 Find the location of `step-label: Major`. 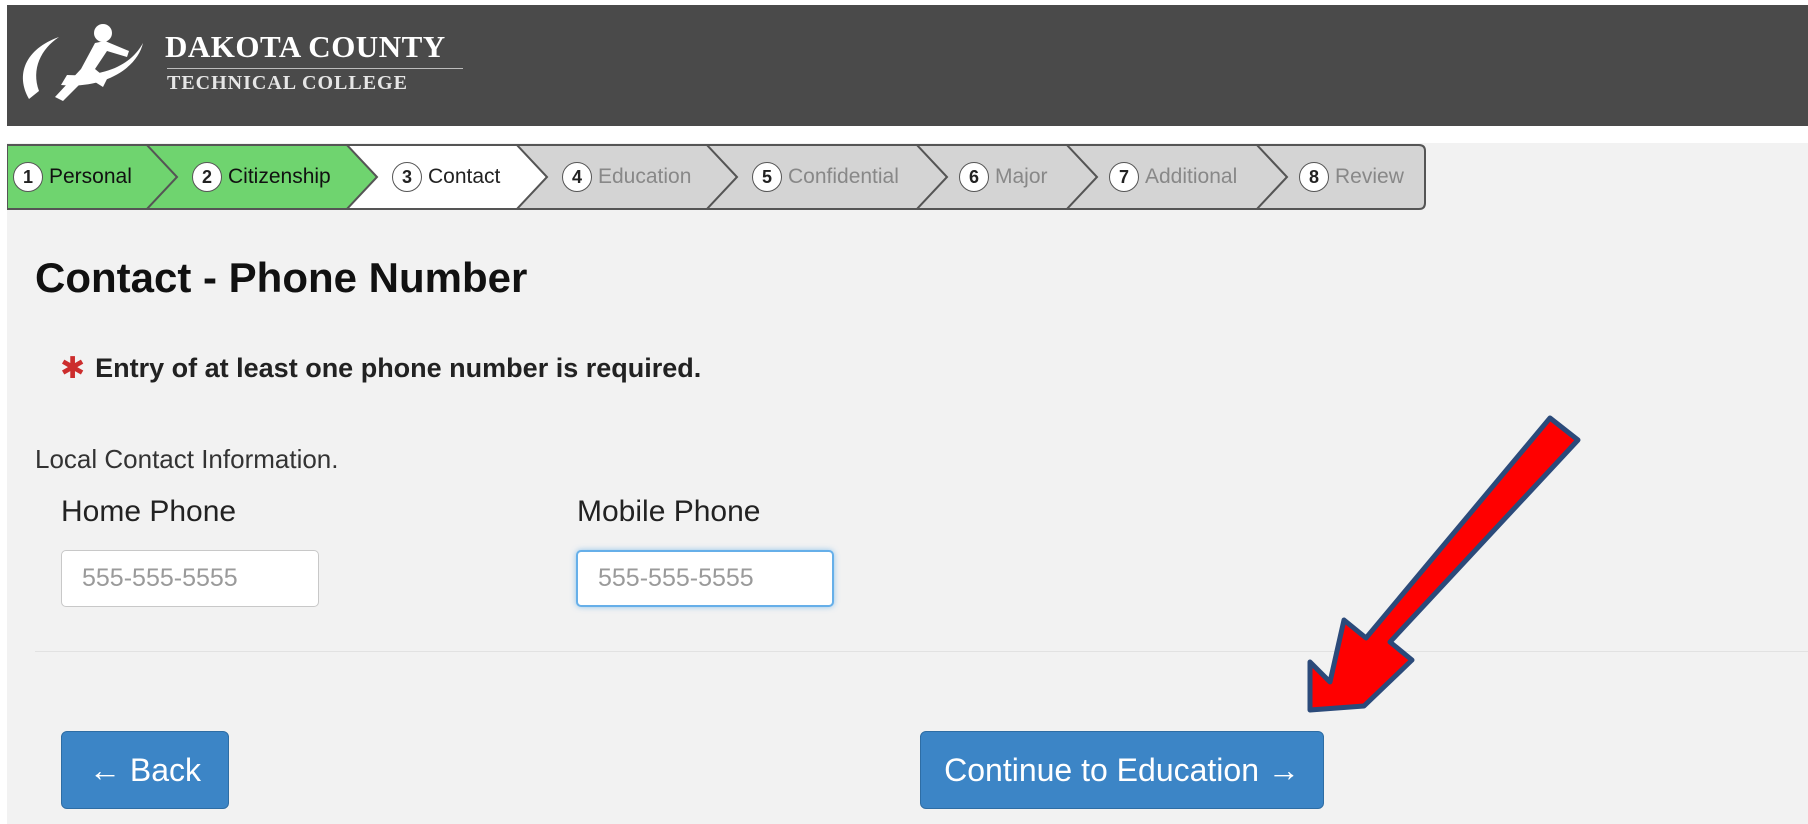

step-label: Major is located at coordinates (1021, 176).